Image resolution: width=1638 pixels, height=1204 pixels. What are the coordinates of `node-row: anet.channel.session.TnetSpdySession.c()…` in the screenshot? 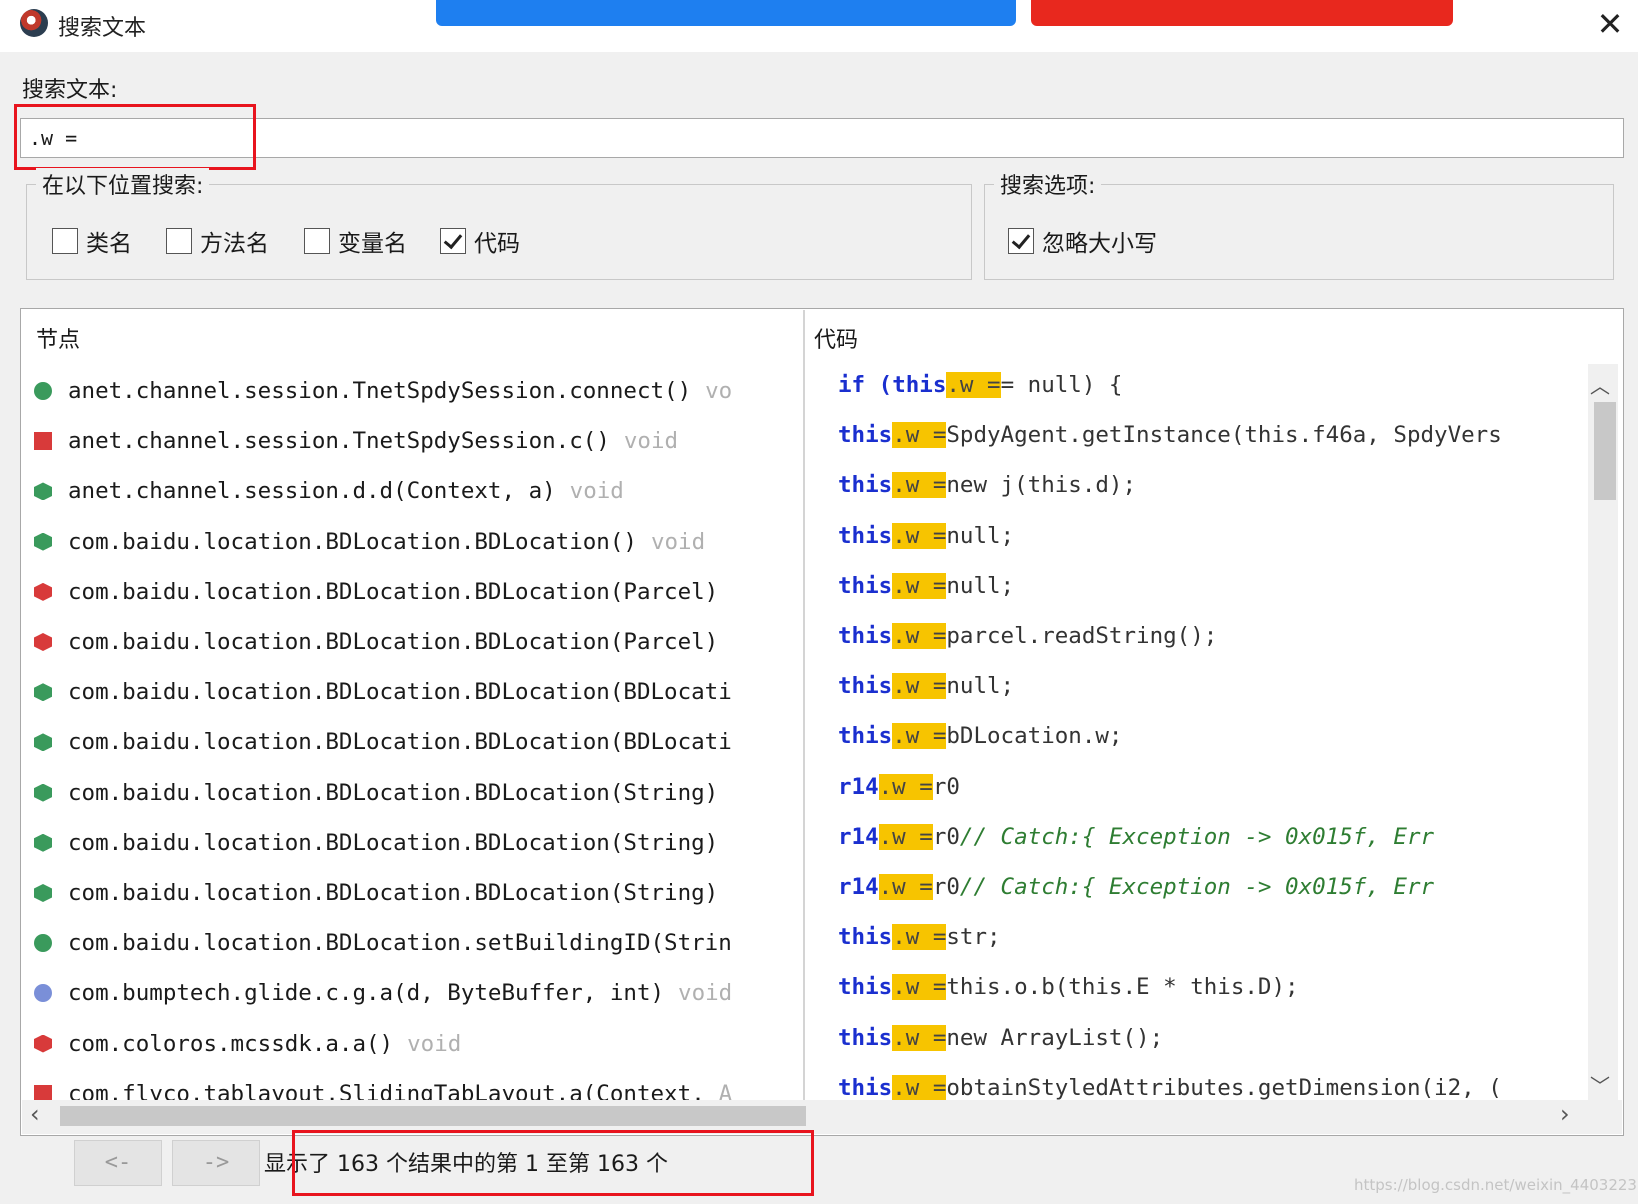 It's located at (416, 441).